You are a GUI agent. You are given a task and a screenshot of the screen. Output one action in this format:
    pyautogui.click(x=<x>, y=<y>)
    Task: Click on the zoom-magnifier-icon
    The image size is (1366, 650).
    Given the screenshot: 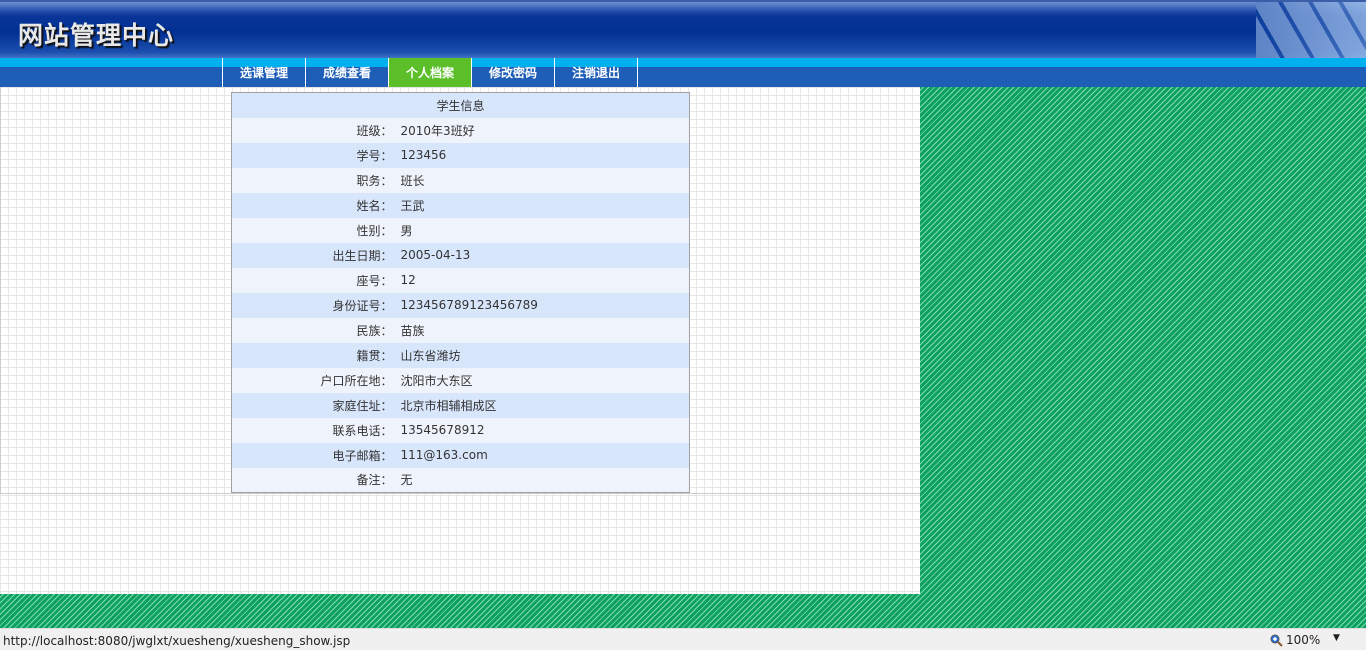 What is the action you would take?
    pyautogui.click(x=1276, y=640)
    